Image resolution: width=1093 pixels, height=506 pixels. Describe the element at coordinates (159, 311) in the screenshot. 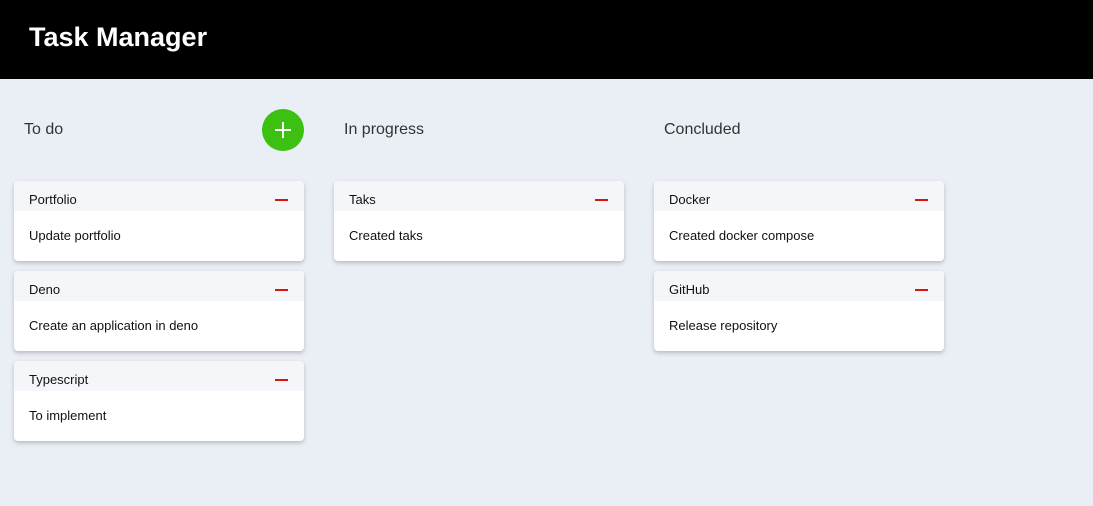

I see `task-card: Deno Create an application in deno` at that location.